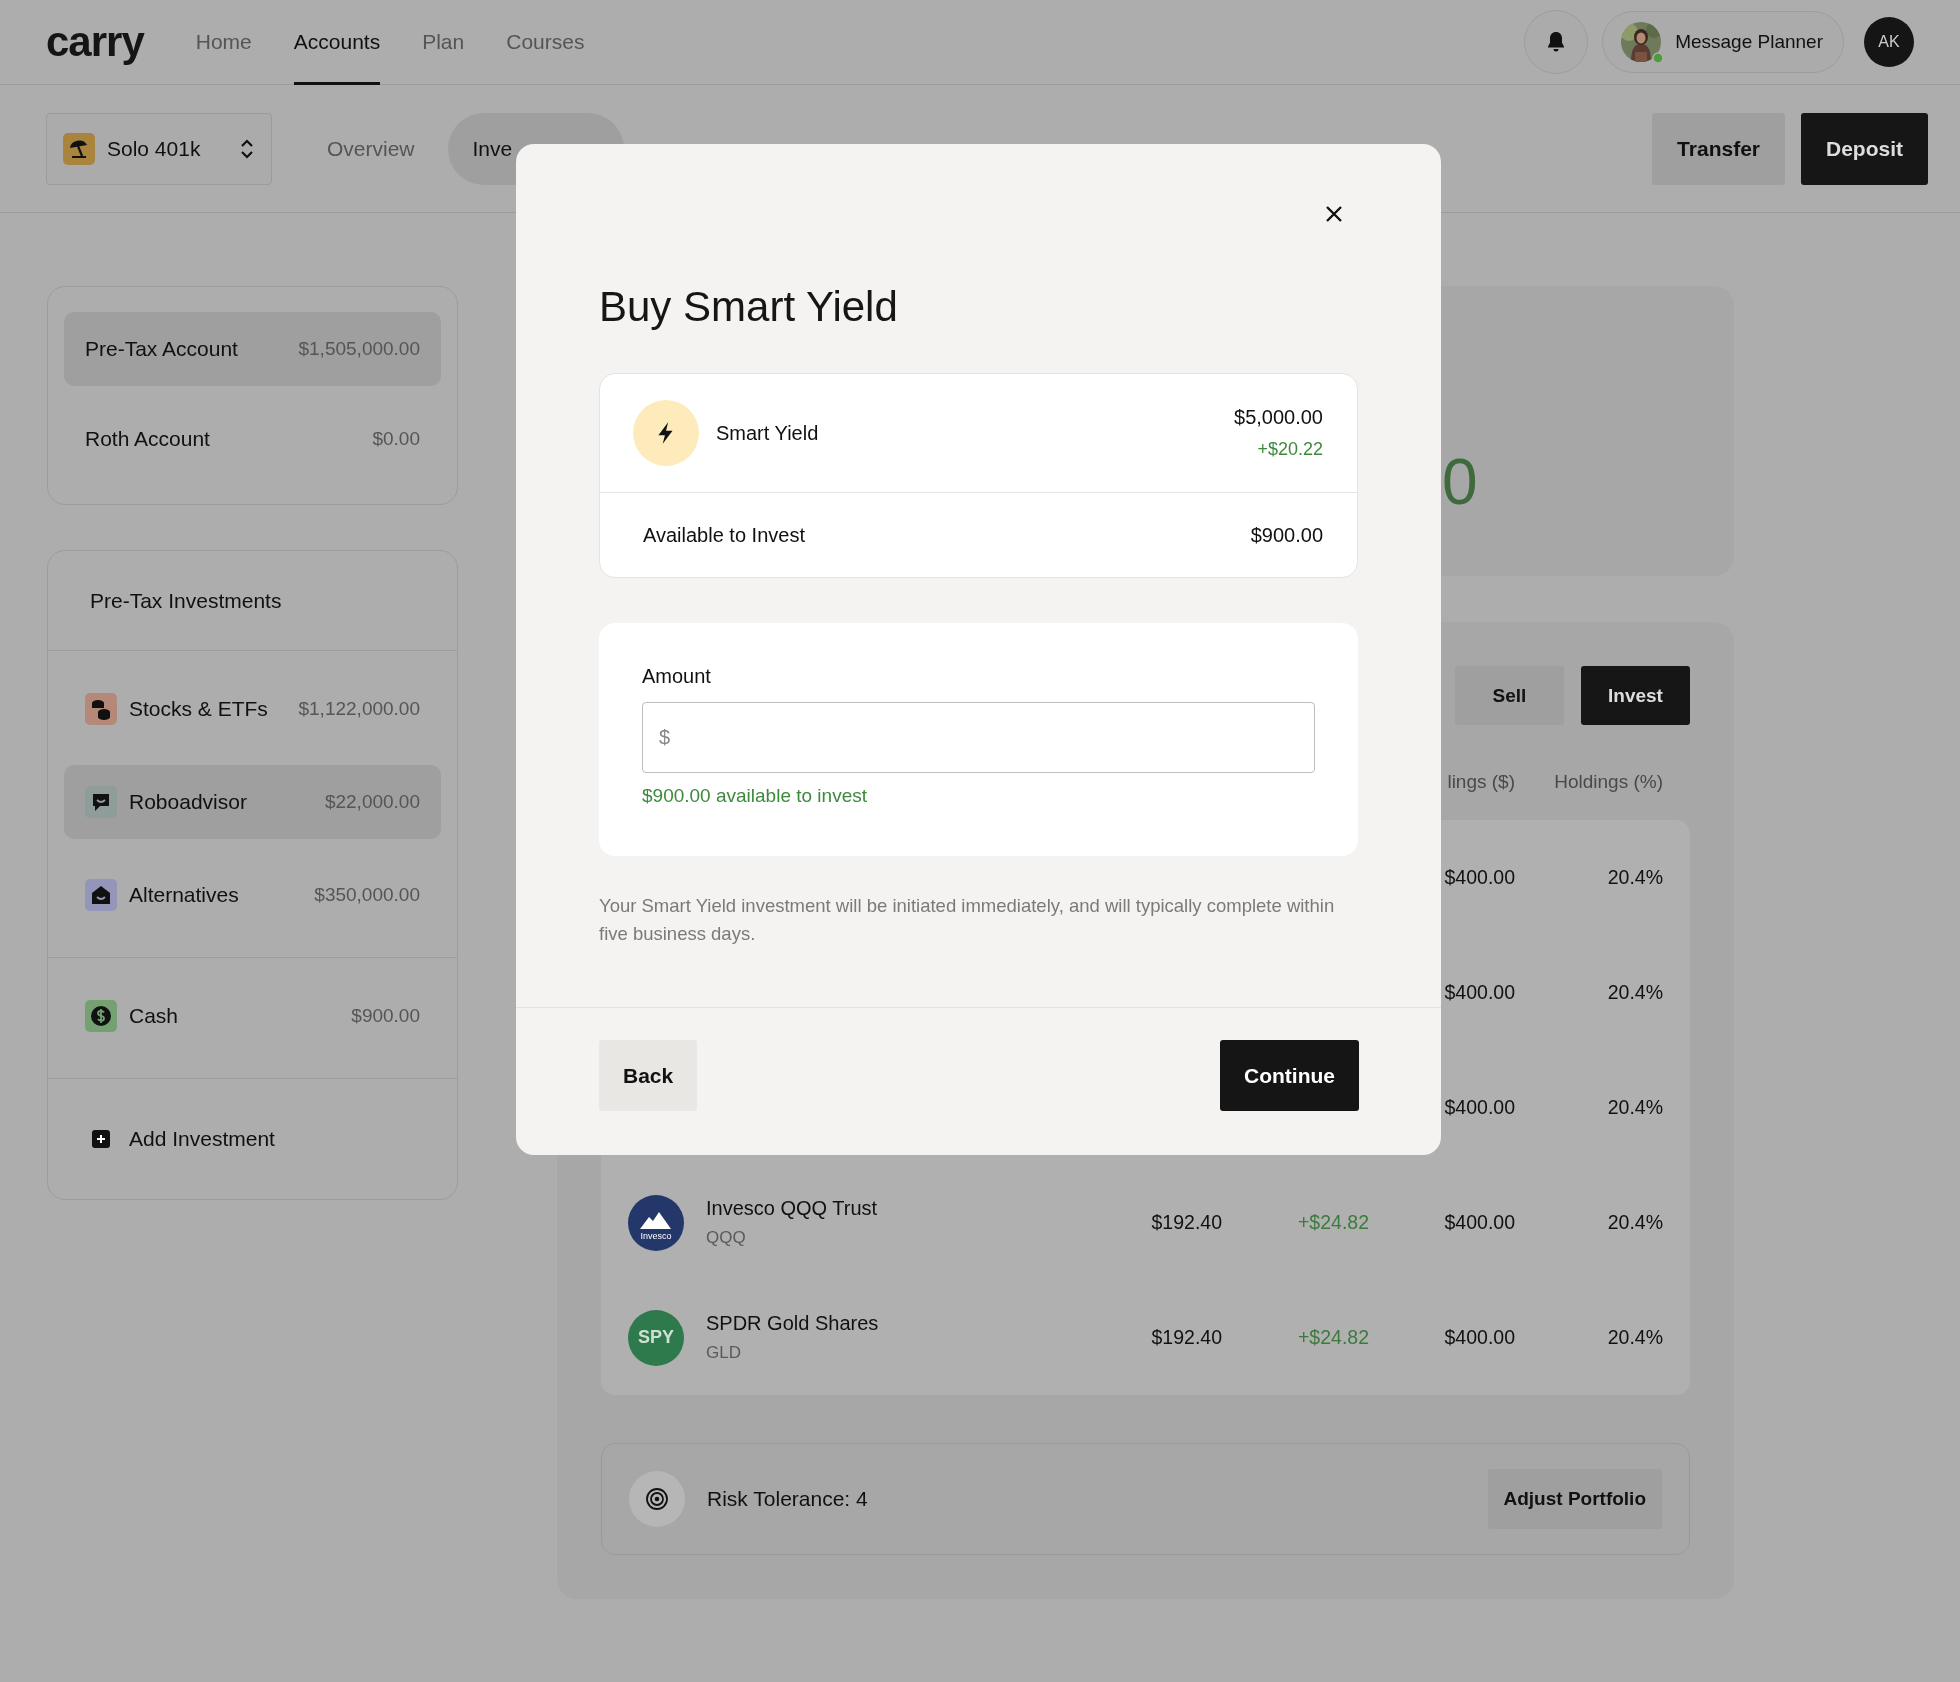  Describe the element at coordinates (252, 439) in the screenshot. I see `account-item: Roth Account $0.00` at that location.